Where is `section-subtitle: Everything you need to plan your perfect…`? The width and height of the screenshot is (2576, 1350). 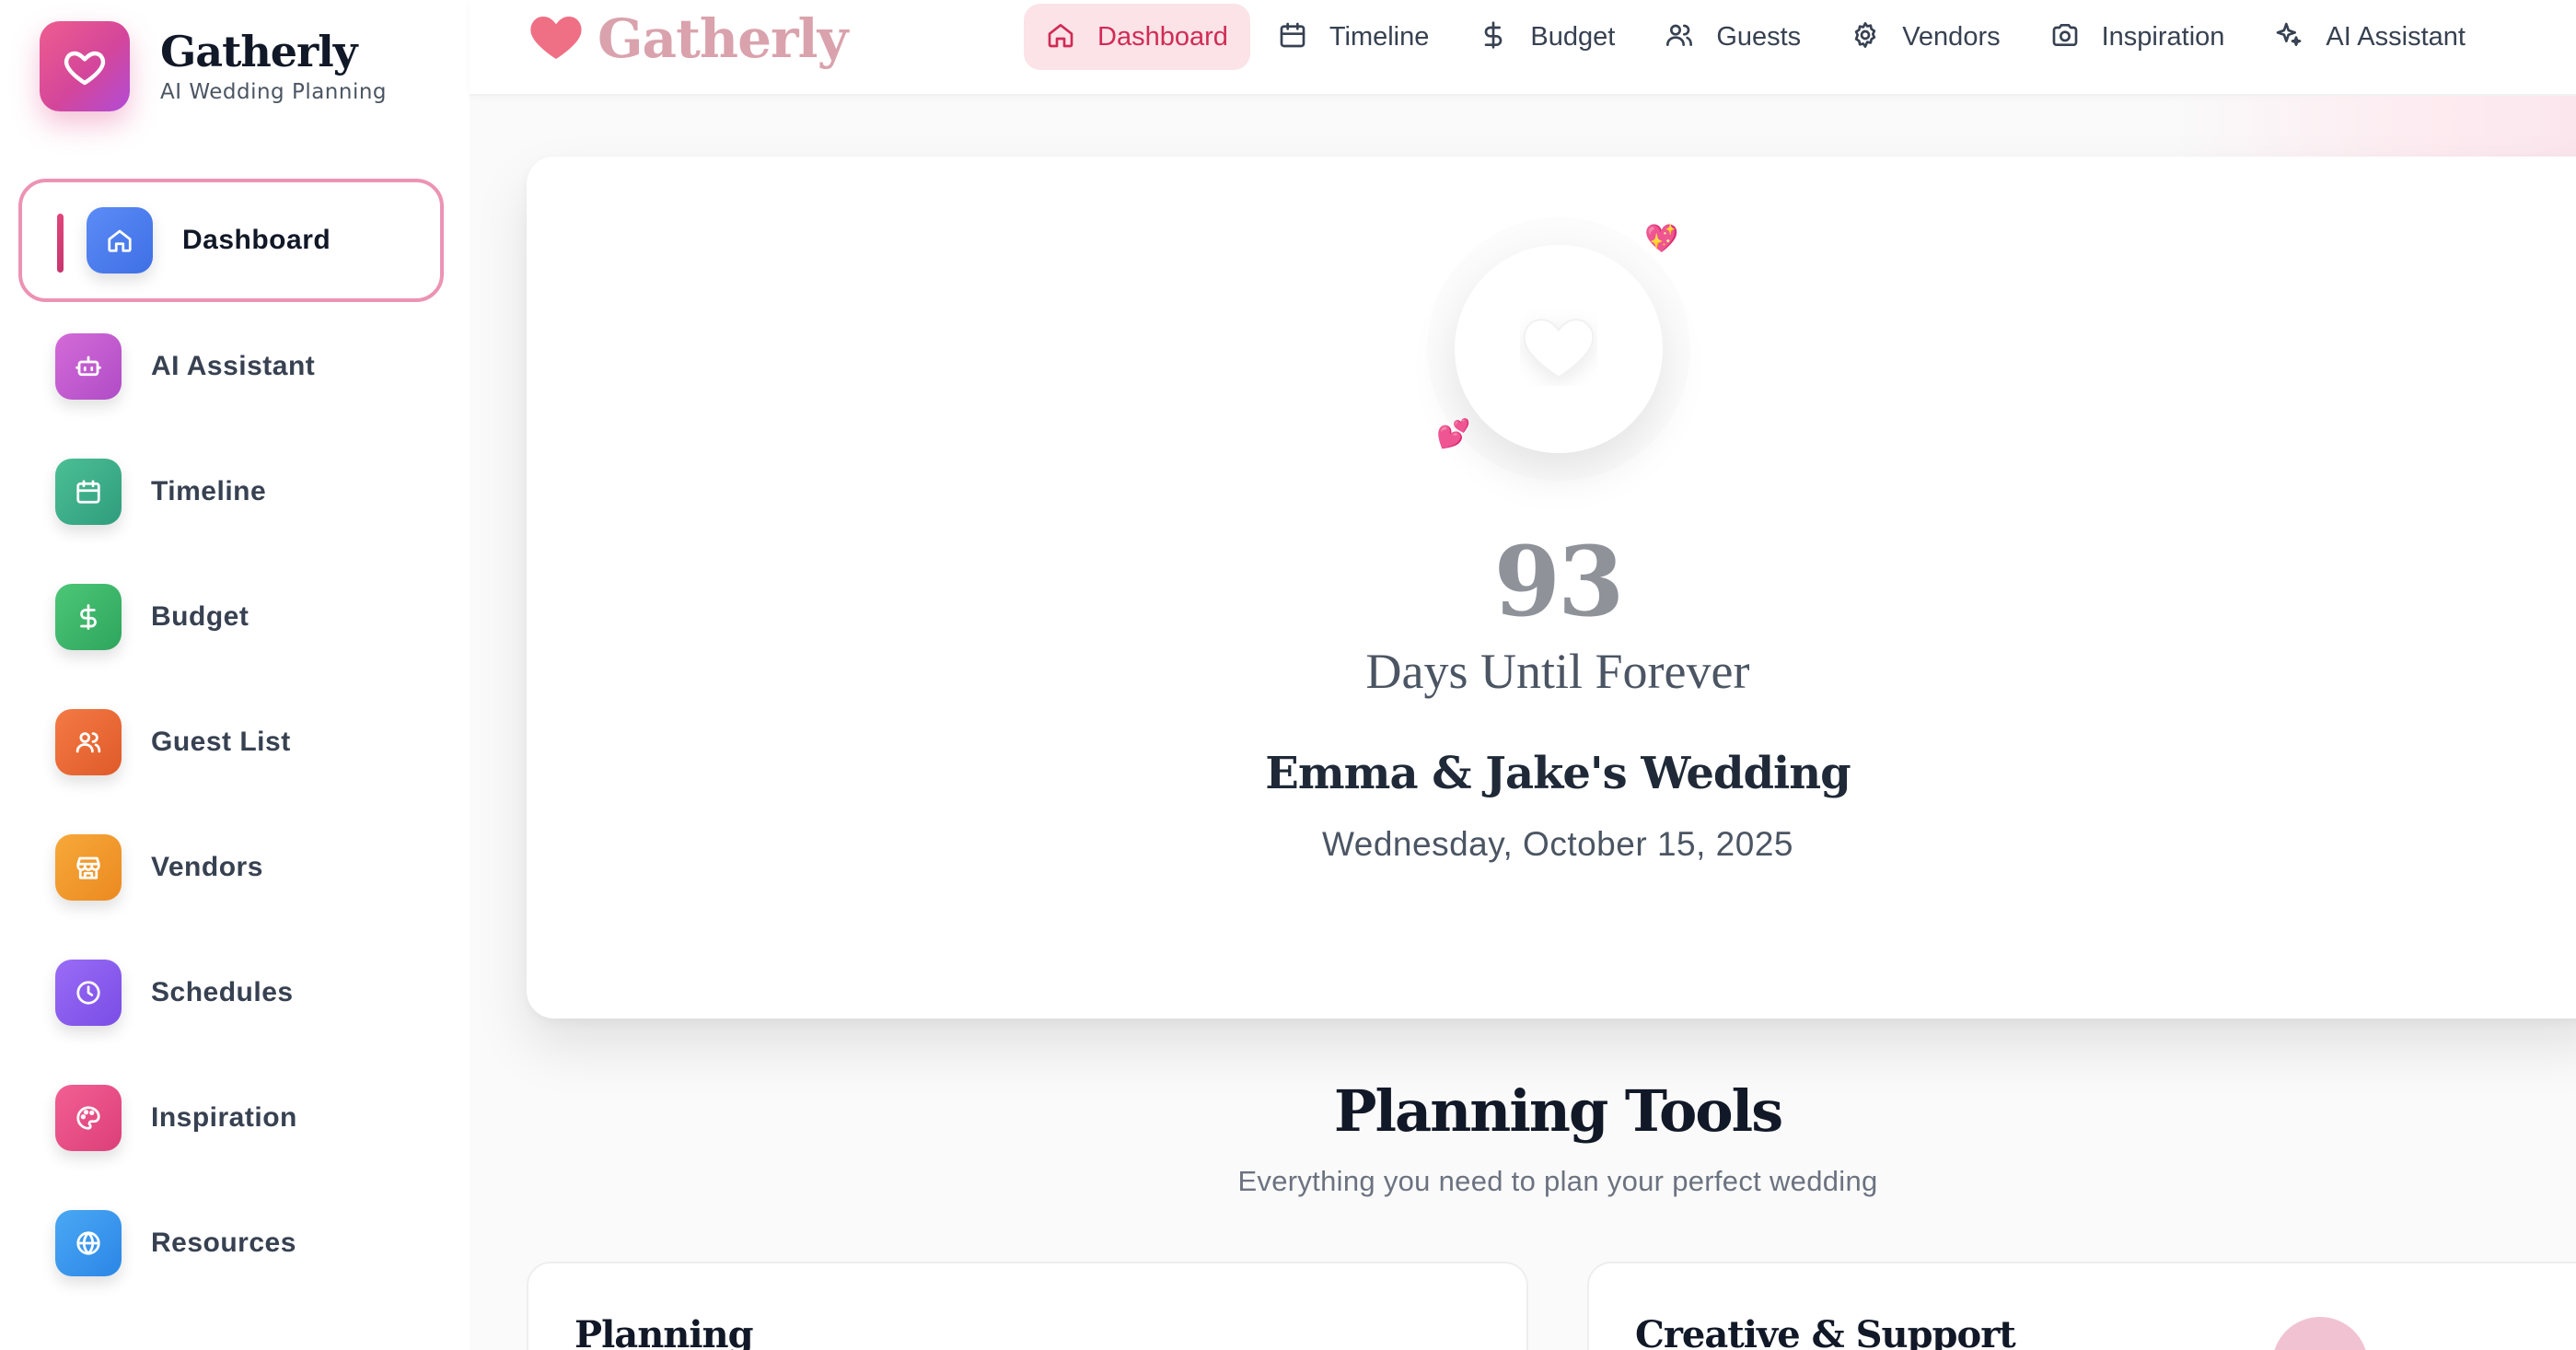 section-subtitle: Everything you need to plan your perfect… is located at coordinates (1557, 1181).